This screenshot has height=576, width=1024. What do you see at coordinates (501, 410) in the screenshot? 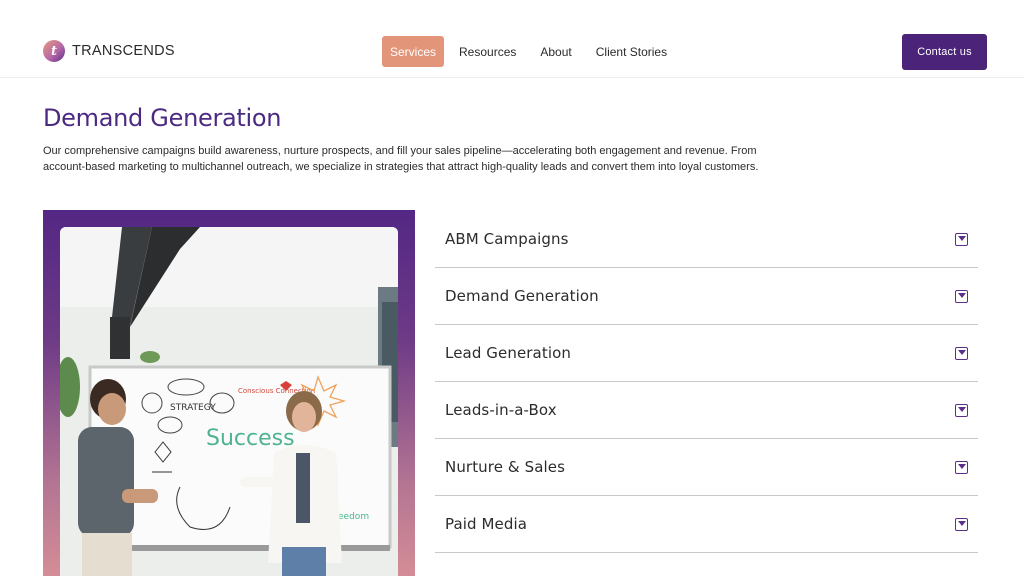
I see `accordion-item-label: Leads-in-a-Box` at bounding box center [501, 410].